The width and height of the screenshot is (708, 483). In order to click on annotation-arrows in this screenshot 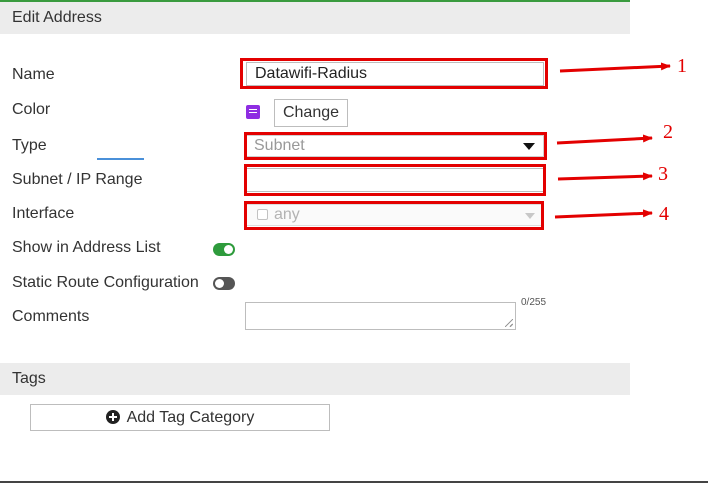, I will do `click(612, 140)`.